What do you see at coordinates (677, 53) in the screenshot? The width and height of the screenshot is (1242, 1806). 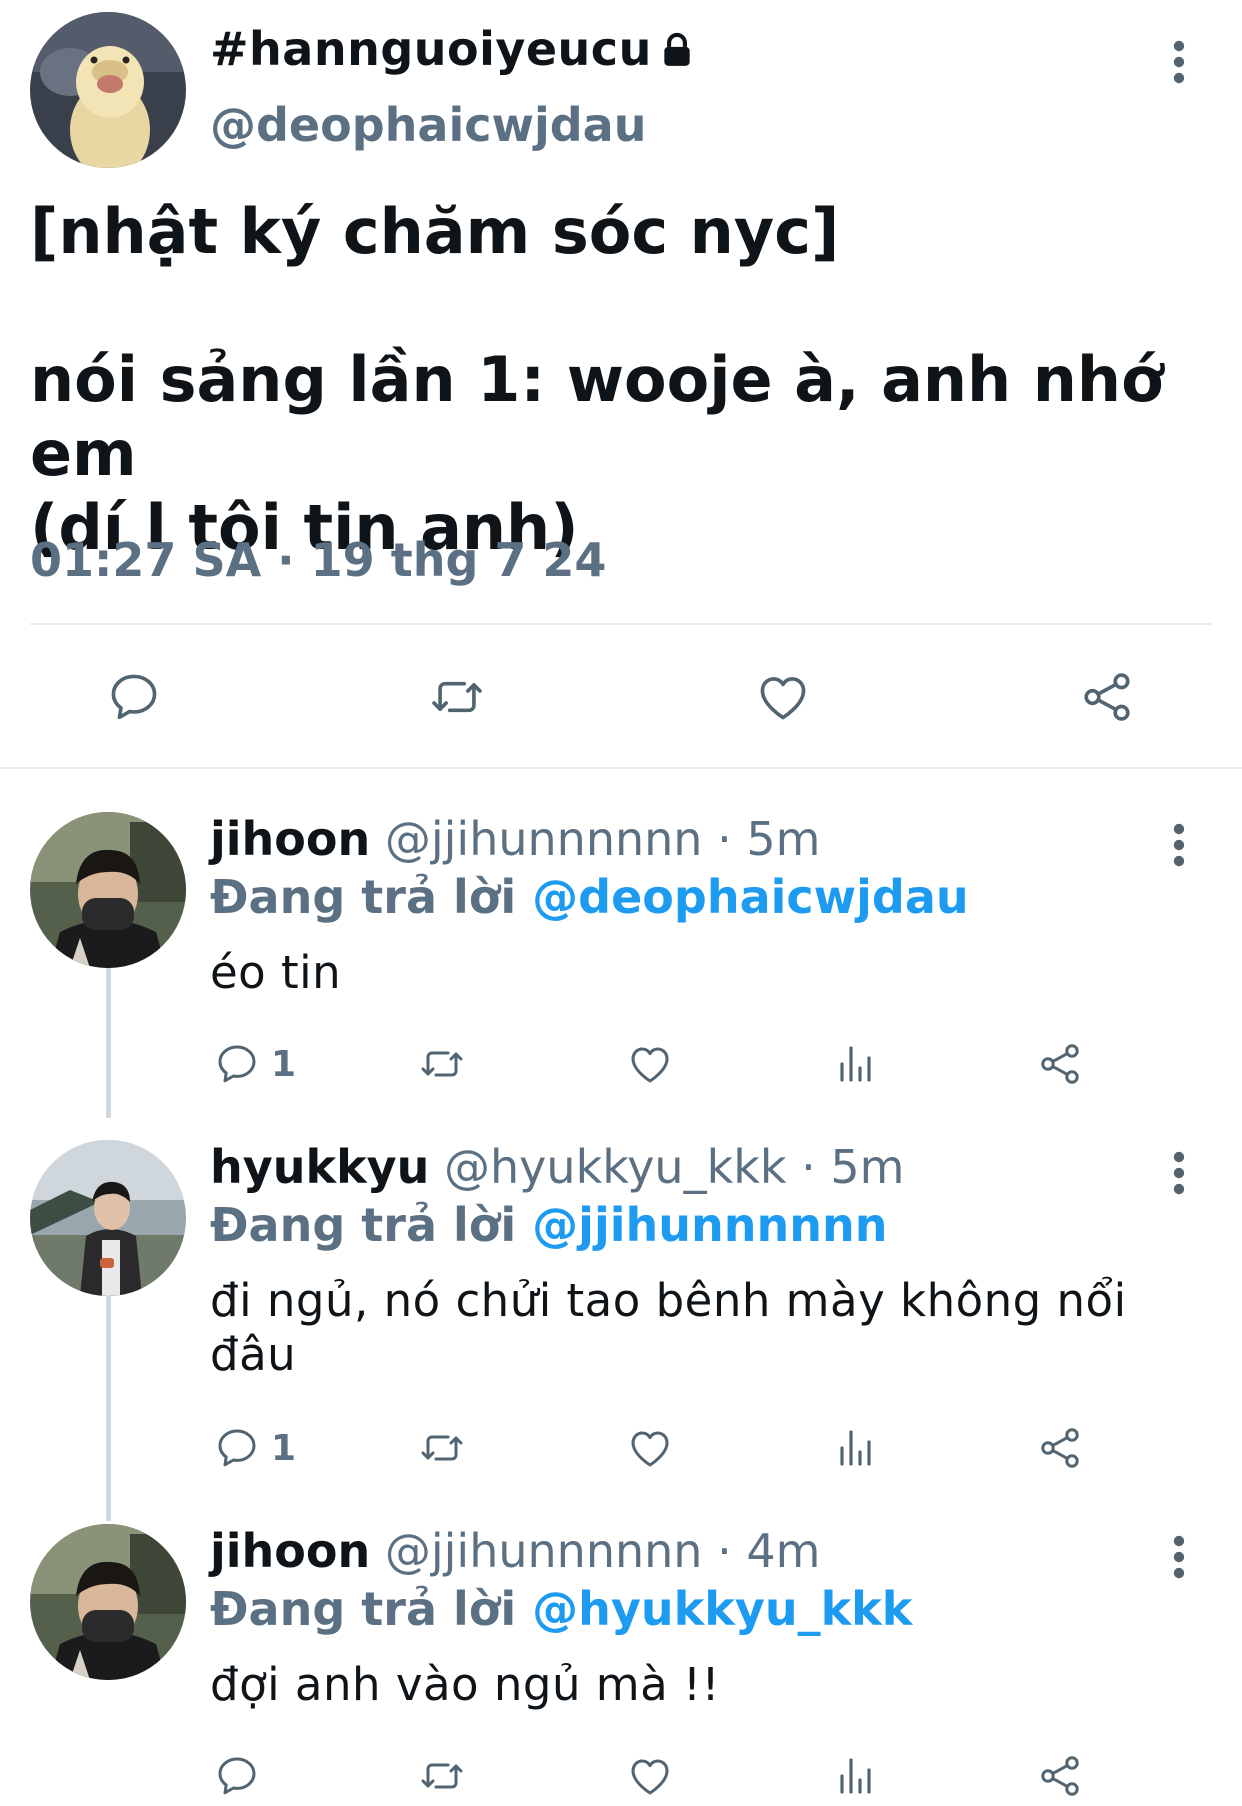 I see `lock-icon` at bounding box center [677, 53].